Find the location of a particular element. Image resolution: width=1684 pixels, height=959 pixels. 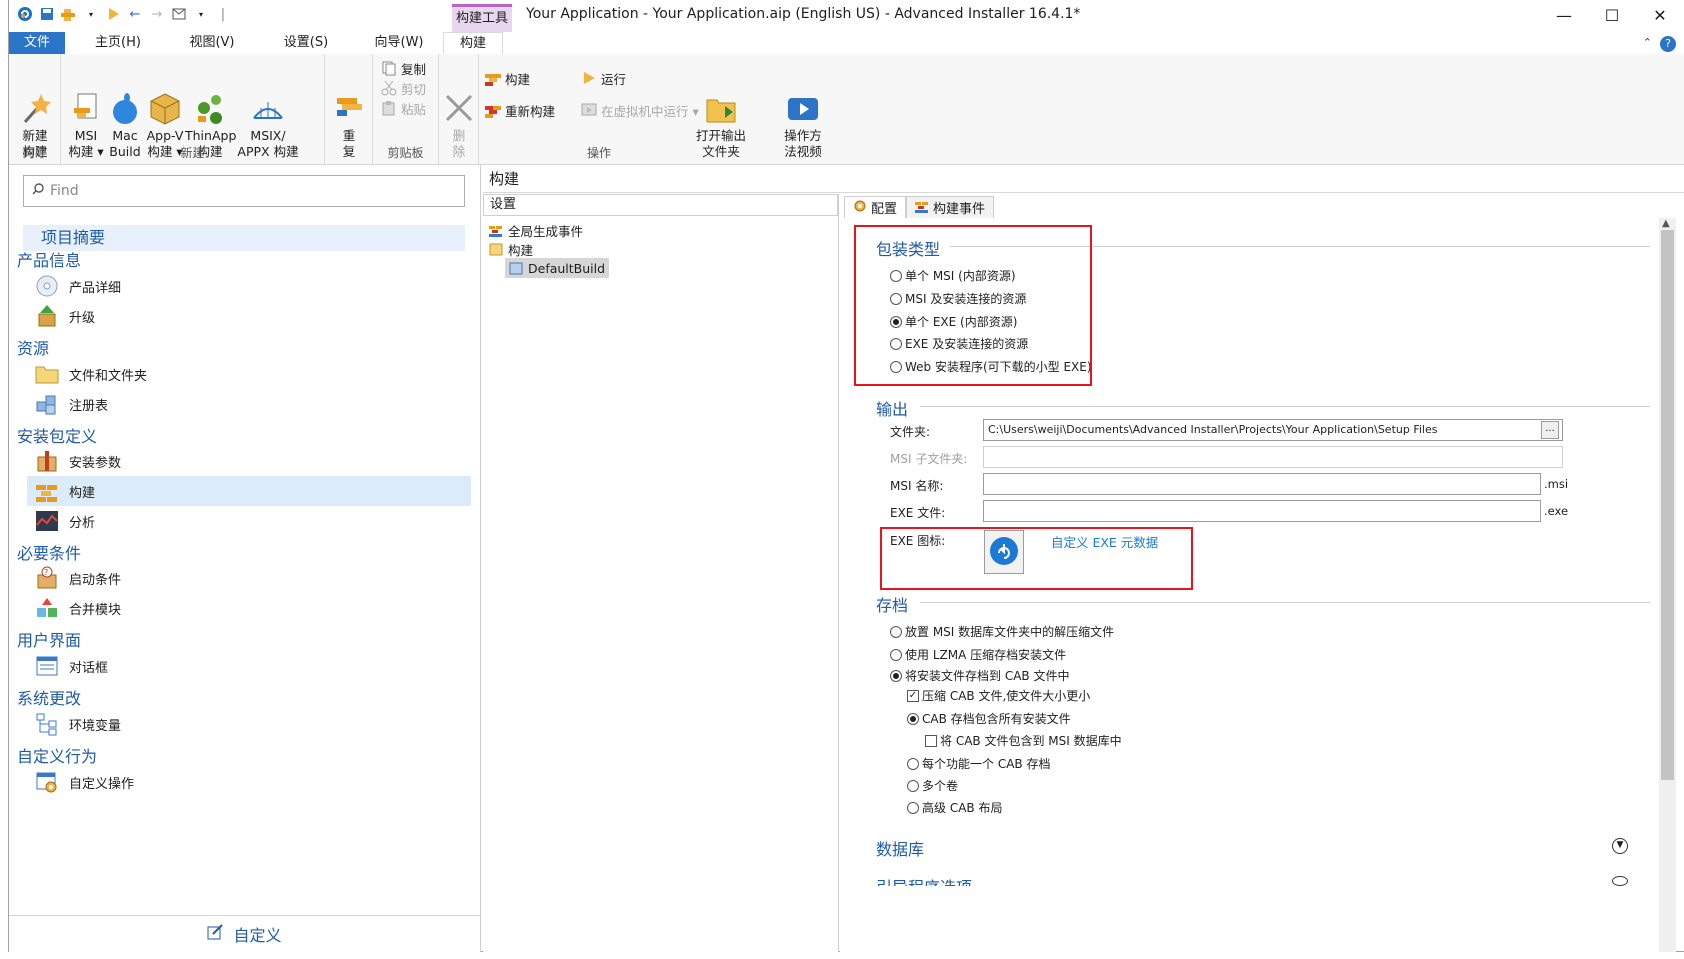

paste-button: 粘贴 is located at coordinates (403, 108).